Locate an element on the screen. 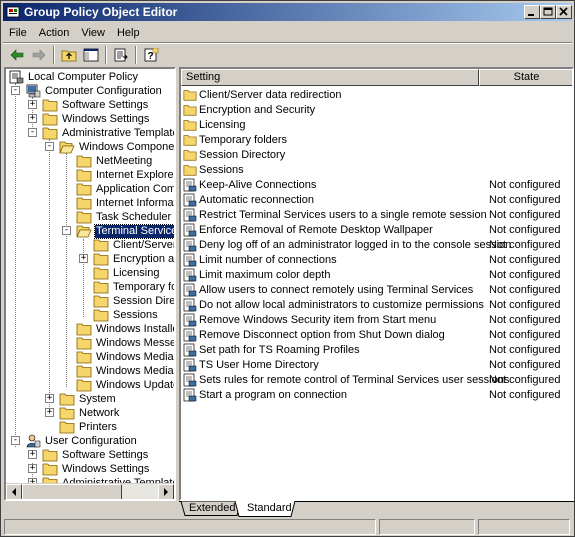  list-item-folder: Session Directory is located at coordinates (234, 154).